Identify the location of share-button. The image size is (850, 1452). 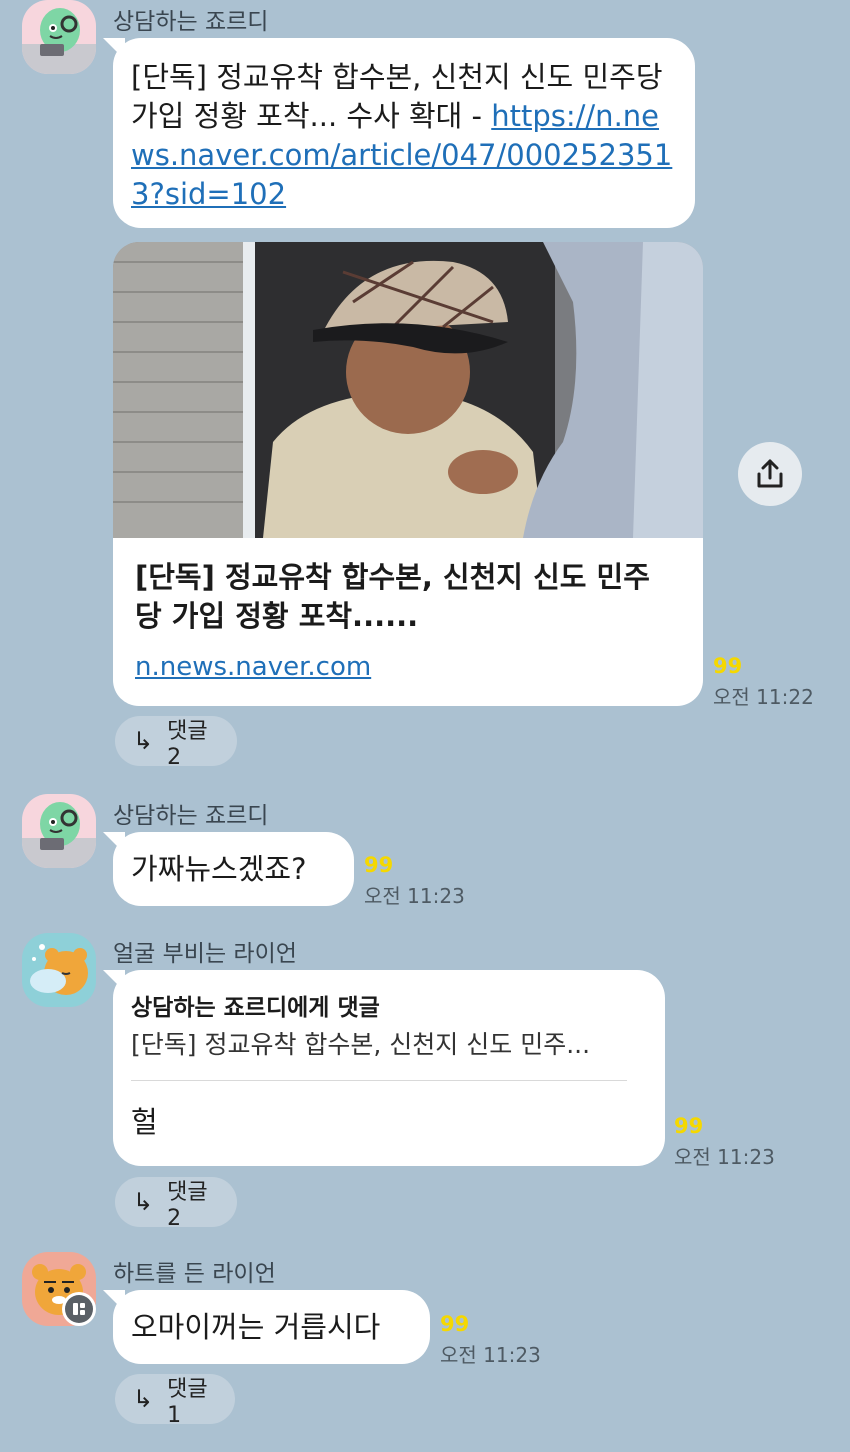
(770, 474).